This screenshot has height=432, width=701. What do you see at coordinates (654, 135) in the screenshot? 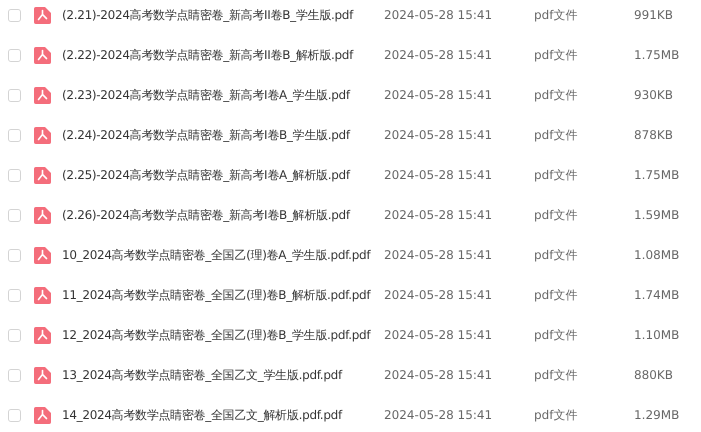
I see `file-size: 878KB` at bounding box center [654, 135].